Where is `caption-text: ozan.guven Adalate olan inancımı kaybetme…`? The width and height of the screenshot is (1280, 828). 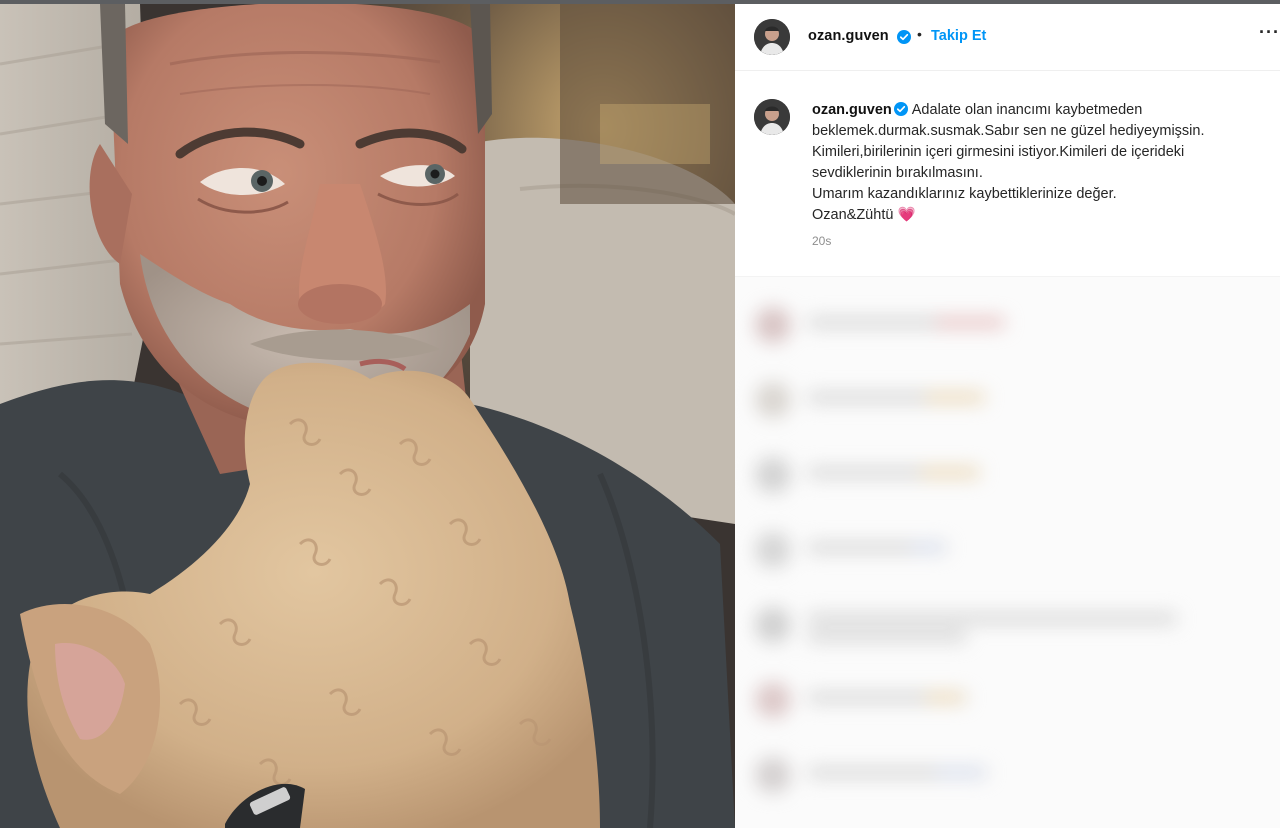
caption-text: ozan.guven Adalate olan inancımı kaybetme… is located at coordinates (1037, 163).